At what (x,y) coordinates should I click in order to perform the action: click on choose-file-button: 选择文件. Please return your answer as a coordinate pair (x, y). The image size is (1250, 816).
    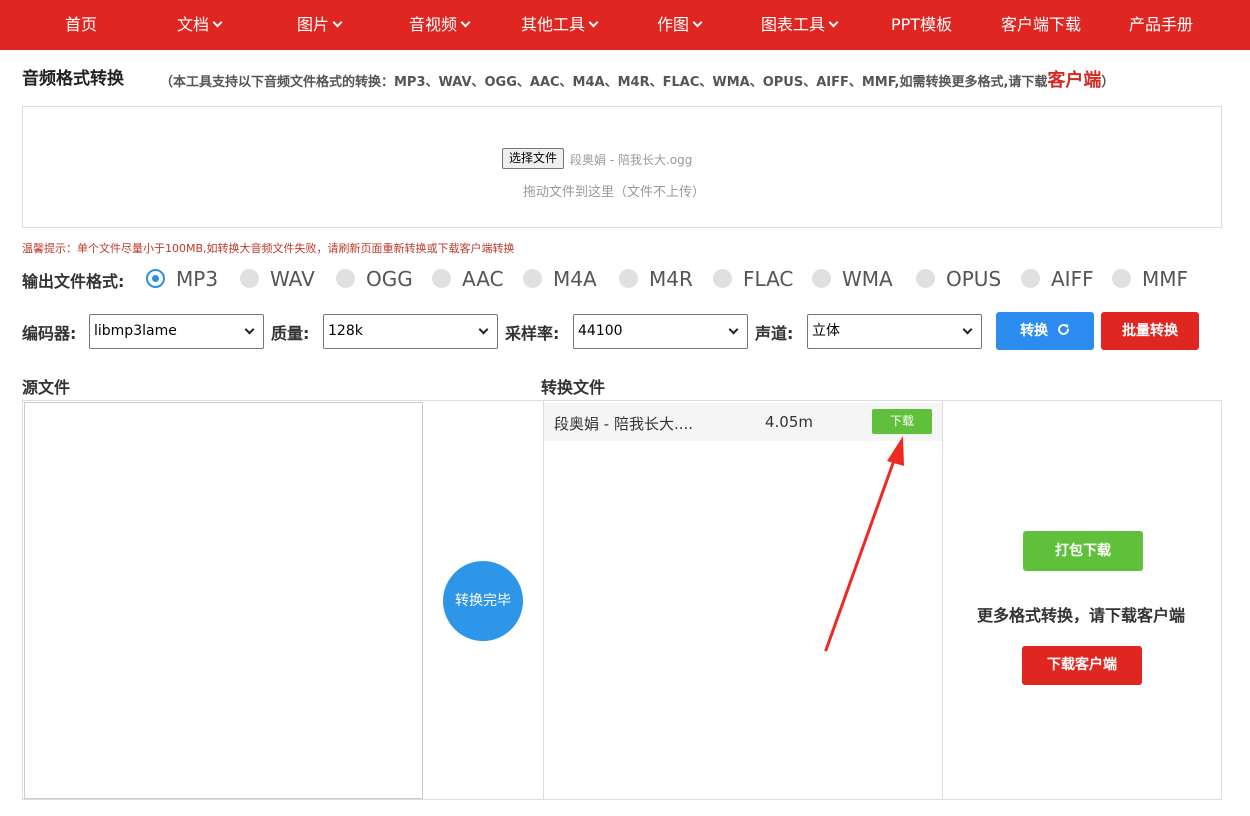
    Looking at the image, I should click on (533, 158).